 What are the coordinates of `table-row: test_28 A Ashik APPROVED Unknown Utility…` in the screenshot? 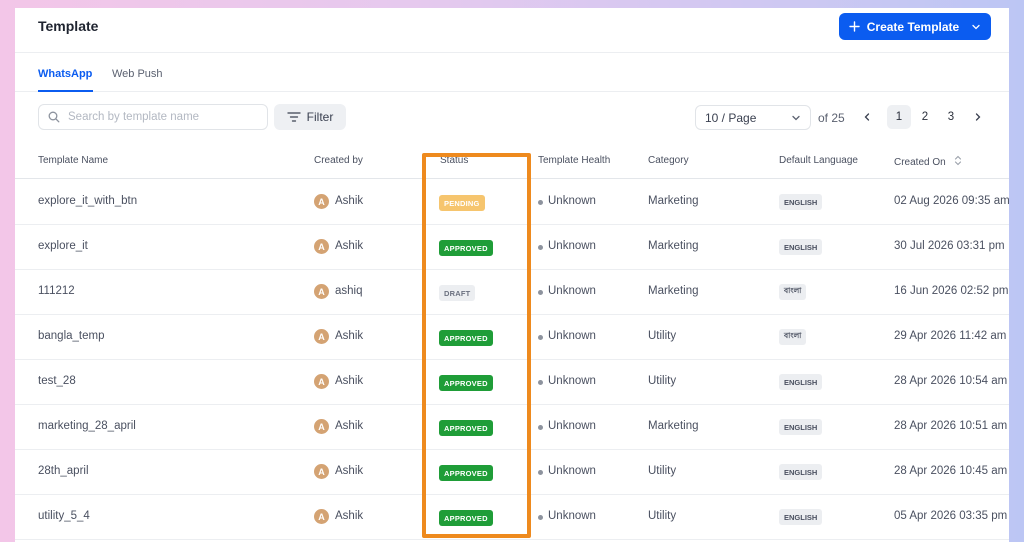 It's located at (512, 382).